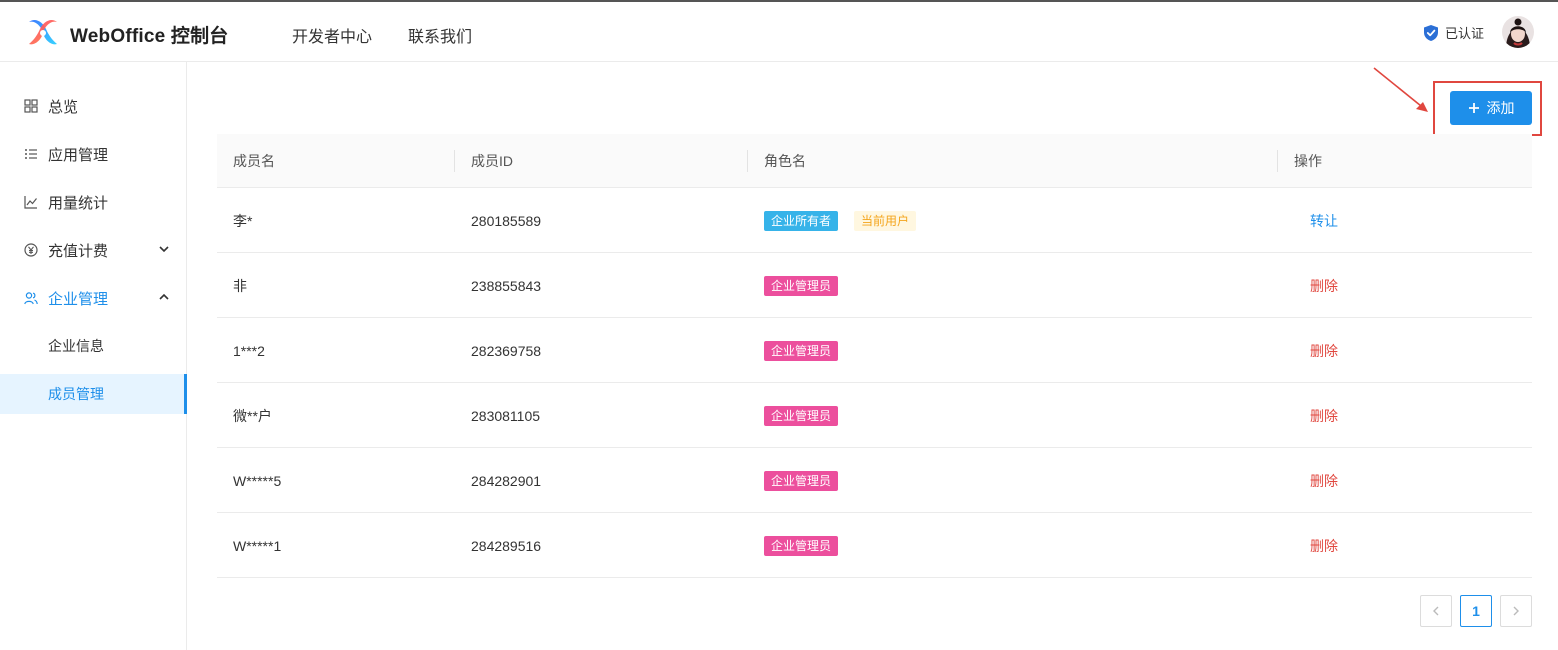 The height and width of the screenshot is (650, 1558). Describe the element at coordinates (1473, 108) in the screenshot. I see `plus-icon` at that location.